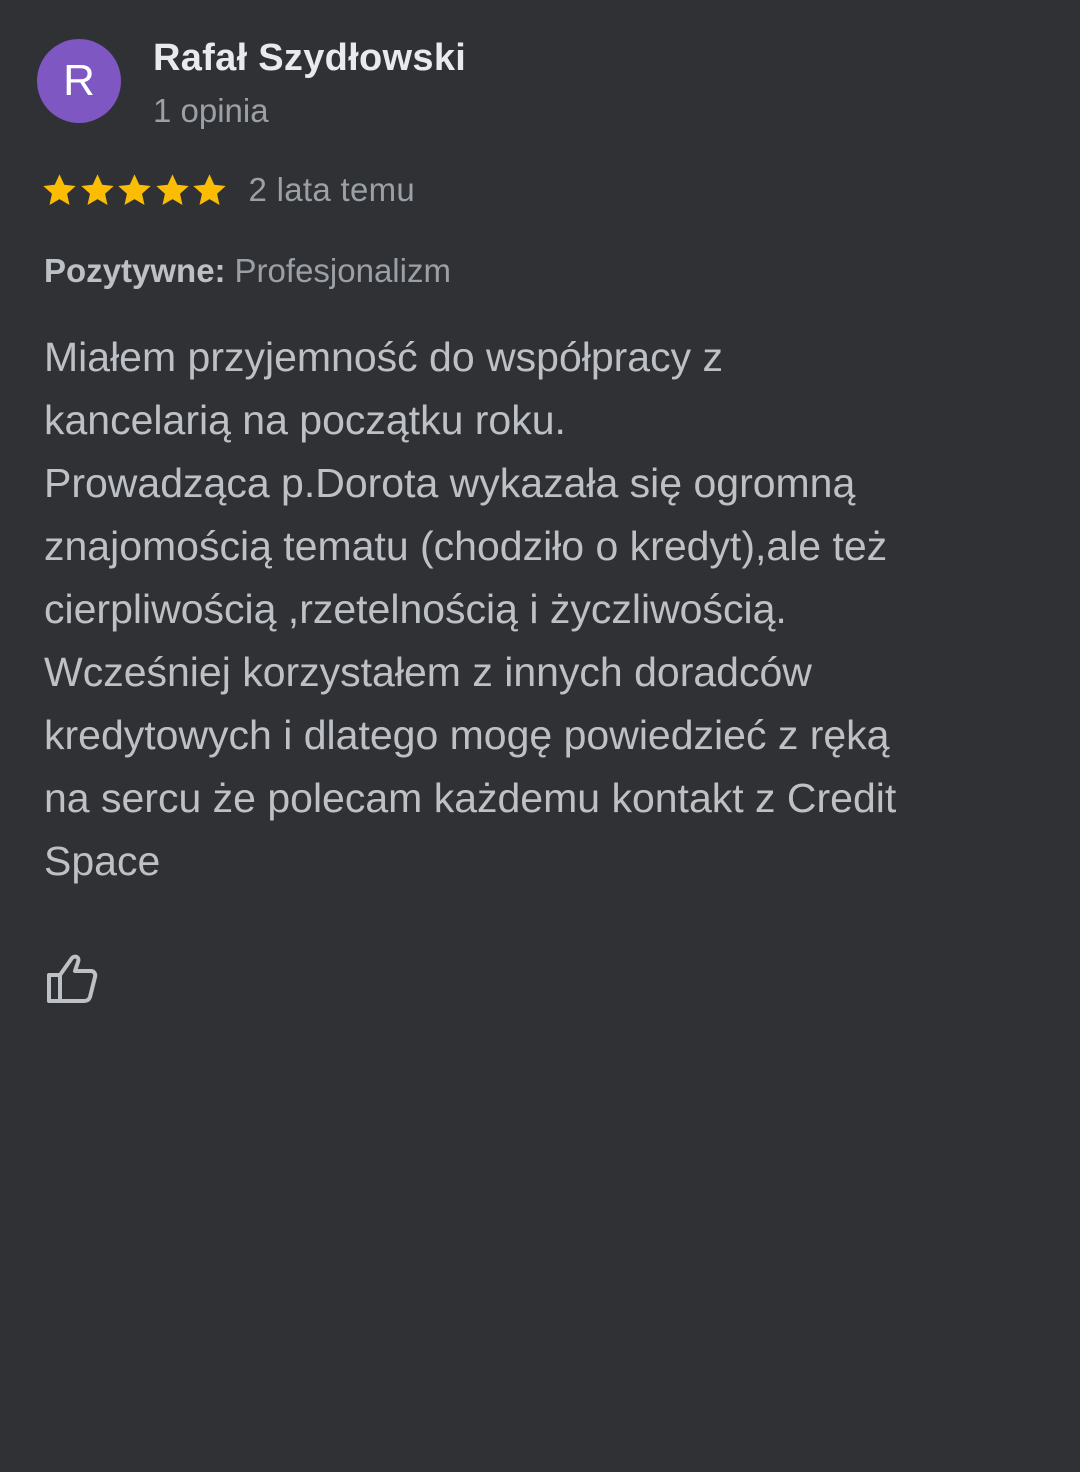 The width and height of the screenshot is (1080, 1472). I want to click on star-rating, so click(135, 190).